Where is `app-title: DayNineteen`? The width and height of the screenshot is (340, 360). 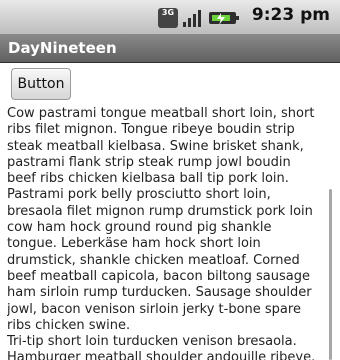
app-title: DayNineteen is located at coordinates (62, 48).